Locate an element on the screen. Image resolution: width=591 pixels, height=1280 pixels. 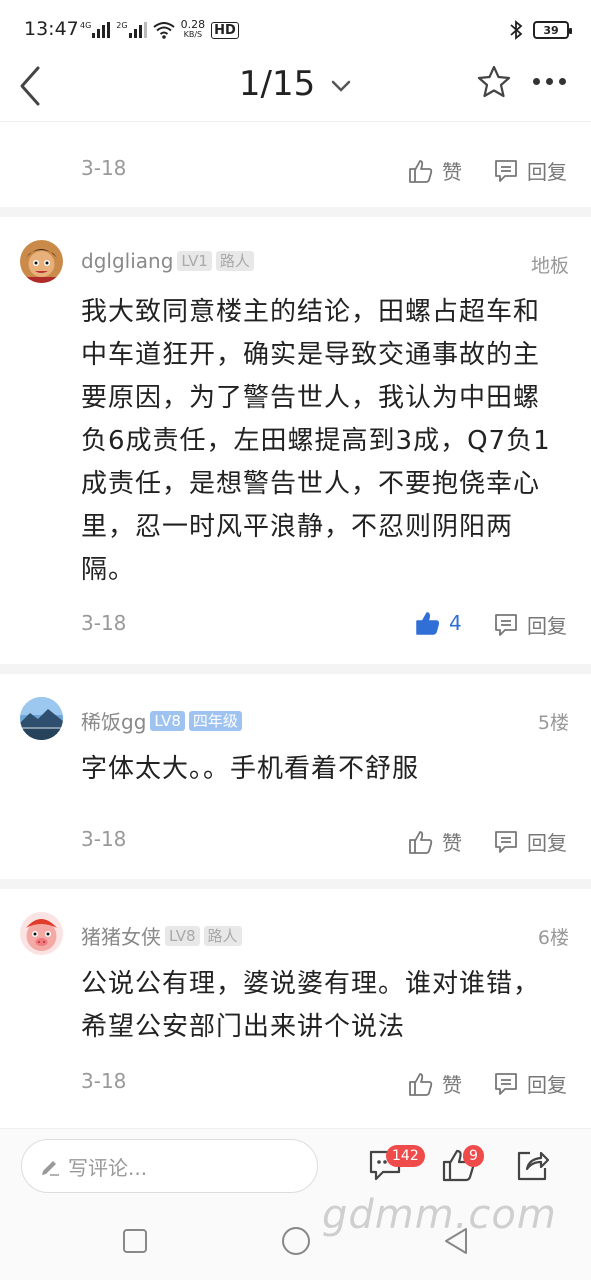
top-nav: 1/15 is located at coordinates (295, 91).